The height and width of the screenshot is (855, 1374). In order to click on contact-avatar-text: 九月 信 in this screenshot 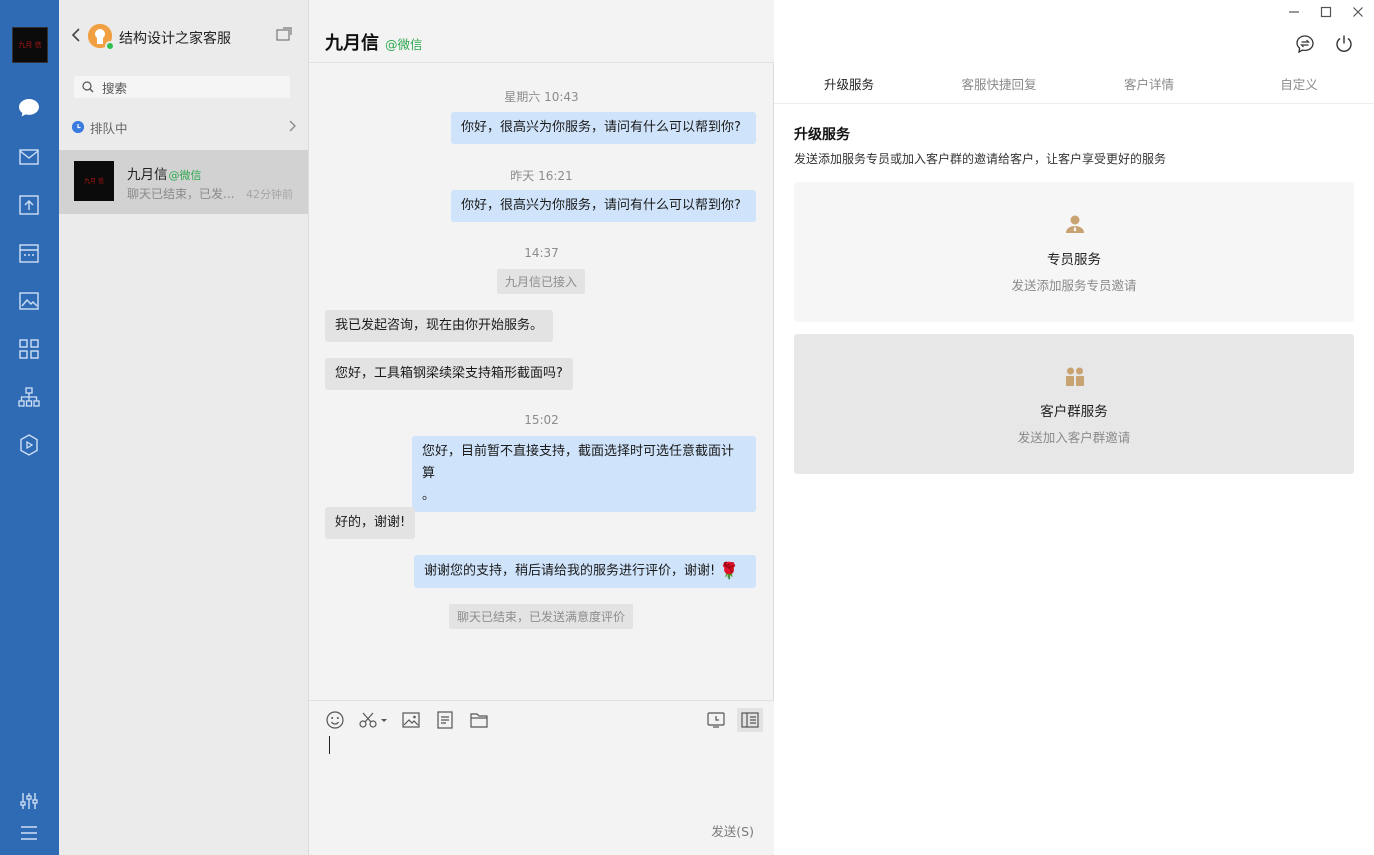, I will do `click(94, 181)`.